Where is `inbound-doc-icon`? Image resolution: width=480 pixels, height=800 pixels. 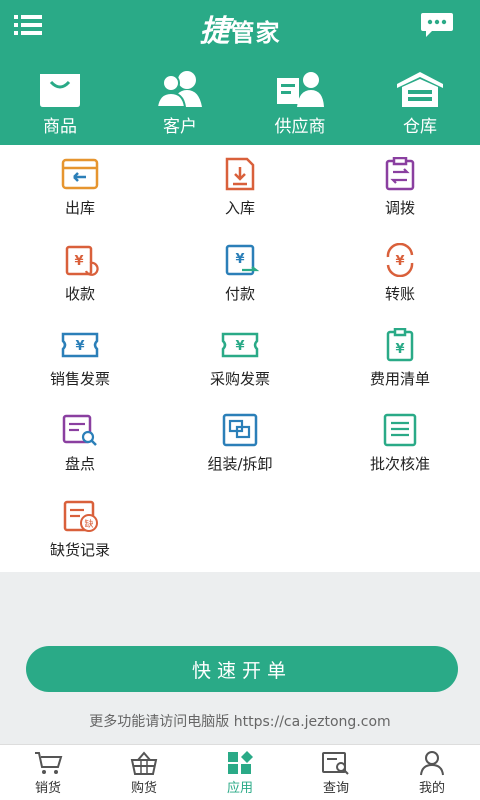 inbound-doc-icon is located at coordinates (240, 174).